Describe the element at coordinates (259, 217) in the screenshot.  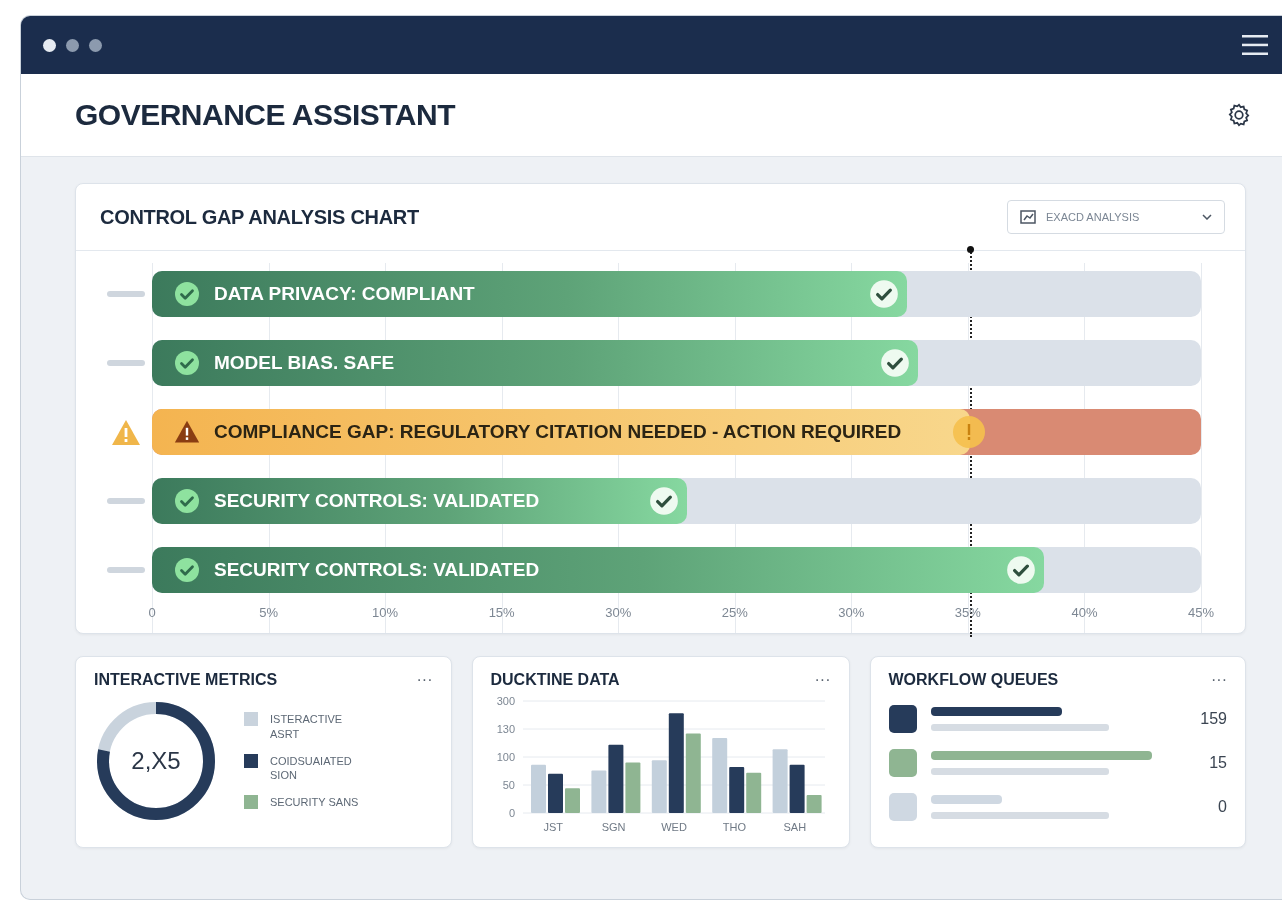
I see `card-title: CONTROL GAP ANALYSIS CHART` at that location.